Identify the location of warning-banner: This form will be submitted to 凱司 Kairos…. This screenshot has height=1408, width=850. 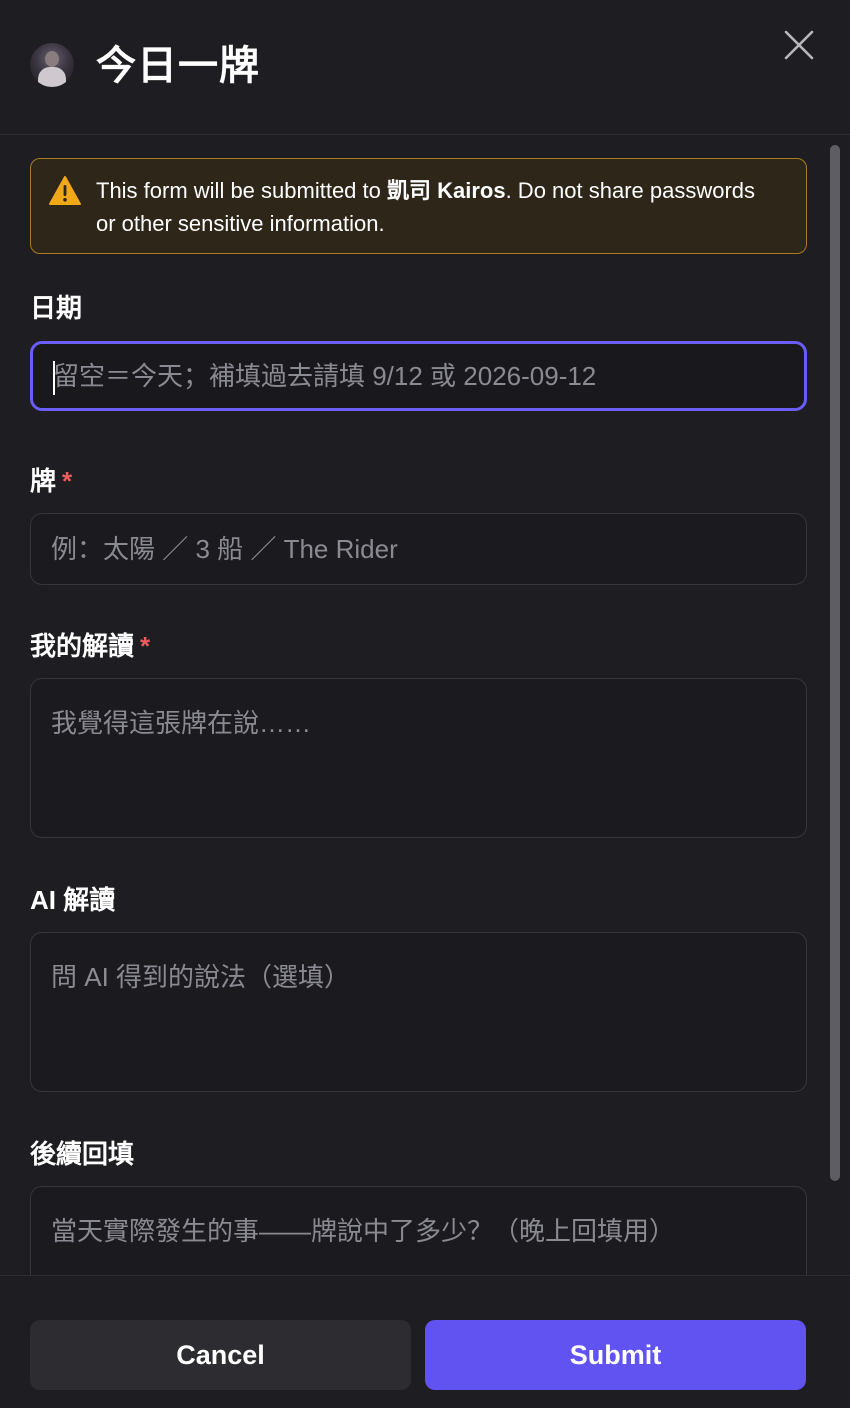
(418, 206).